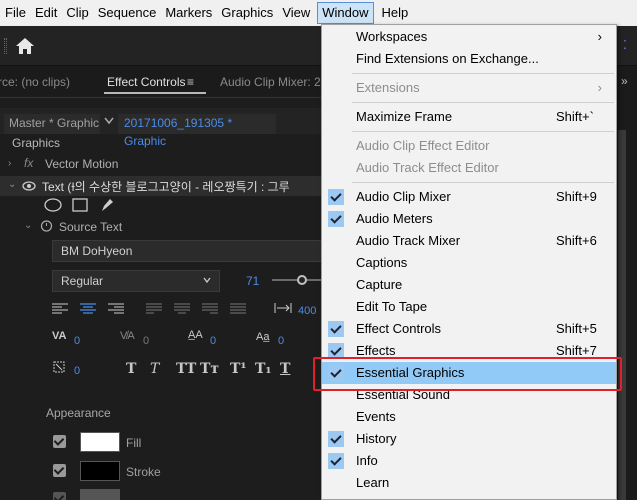 This screenshot has height=500, width=637. What do you see at coordinates (307, 311) in the screenshot?
I see `tracking-value: 400` at bounding box center [307, 311].